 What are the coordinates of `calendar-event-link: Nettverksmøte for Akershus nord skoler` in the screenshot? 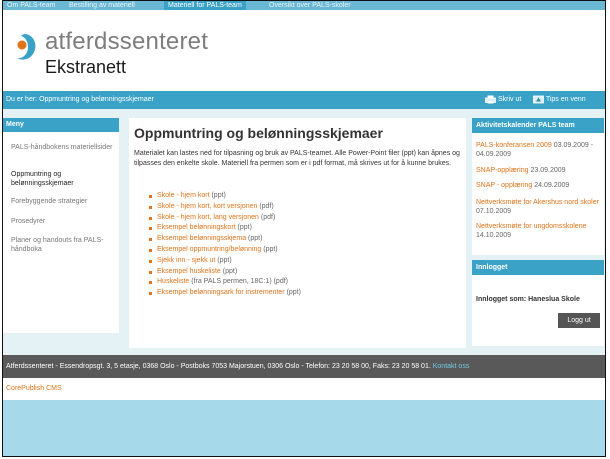 It's located at (537, 202).